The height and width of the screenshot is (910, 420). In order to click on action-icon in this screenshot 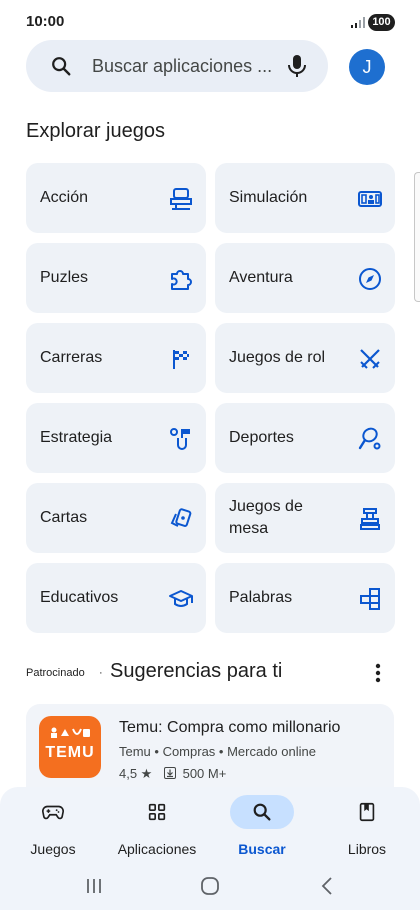, I will do `click(181, 199)`.